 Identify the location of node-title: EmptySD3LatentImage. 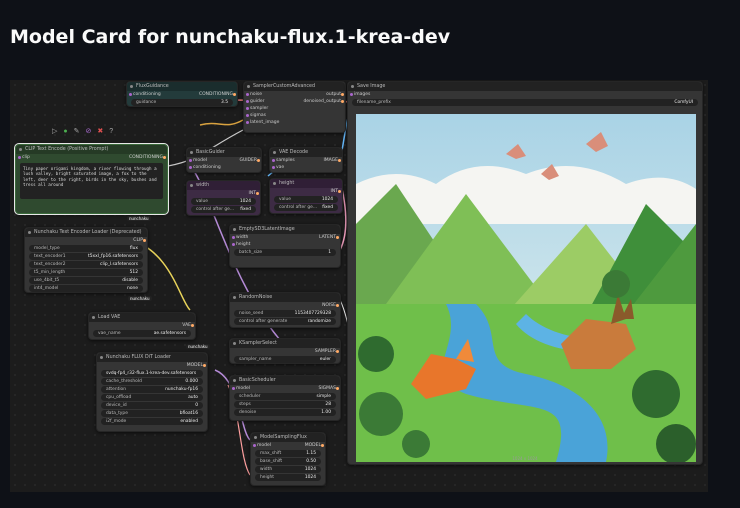
(285, 229).